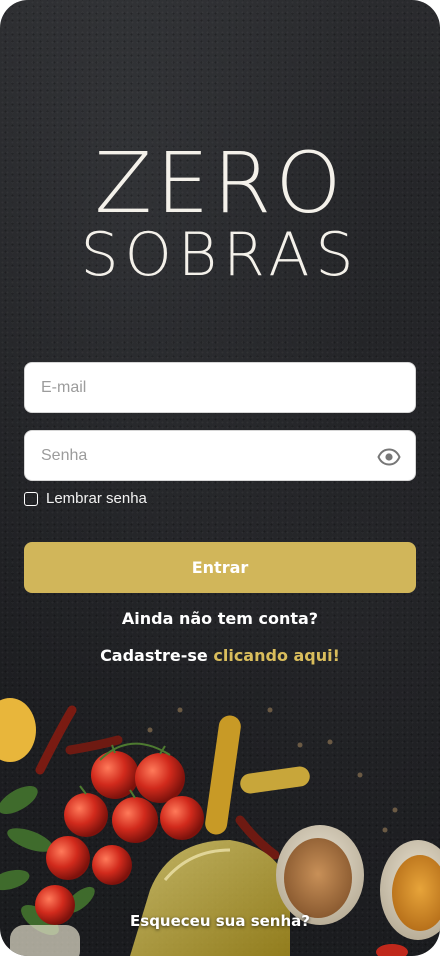 The width and height of the screenshot is (440, 956). I want to click on remember-label: Lembrar senha, so click(96, 498).